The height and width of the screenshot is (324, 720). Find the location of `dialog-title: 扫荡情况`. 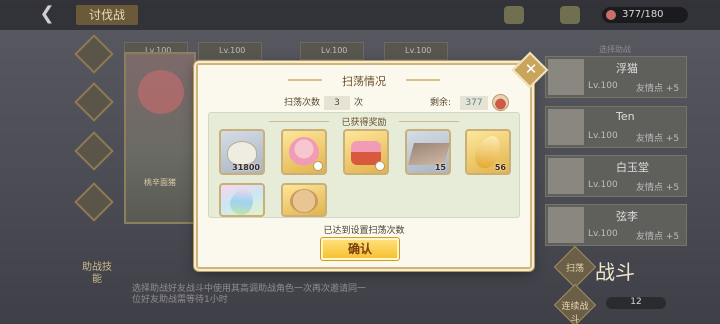

dialog-title: 扫荡情况 is located at coordinates (364, 81).